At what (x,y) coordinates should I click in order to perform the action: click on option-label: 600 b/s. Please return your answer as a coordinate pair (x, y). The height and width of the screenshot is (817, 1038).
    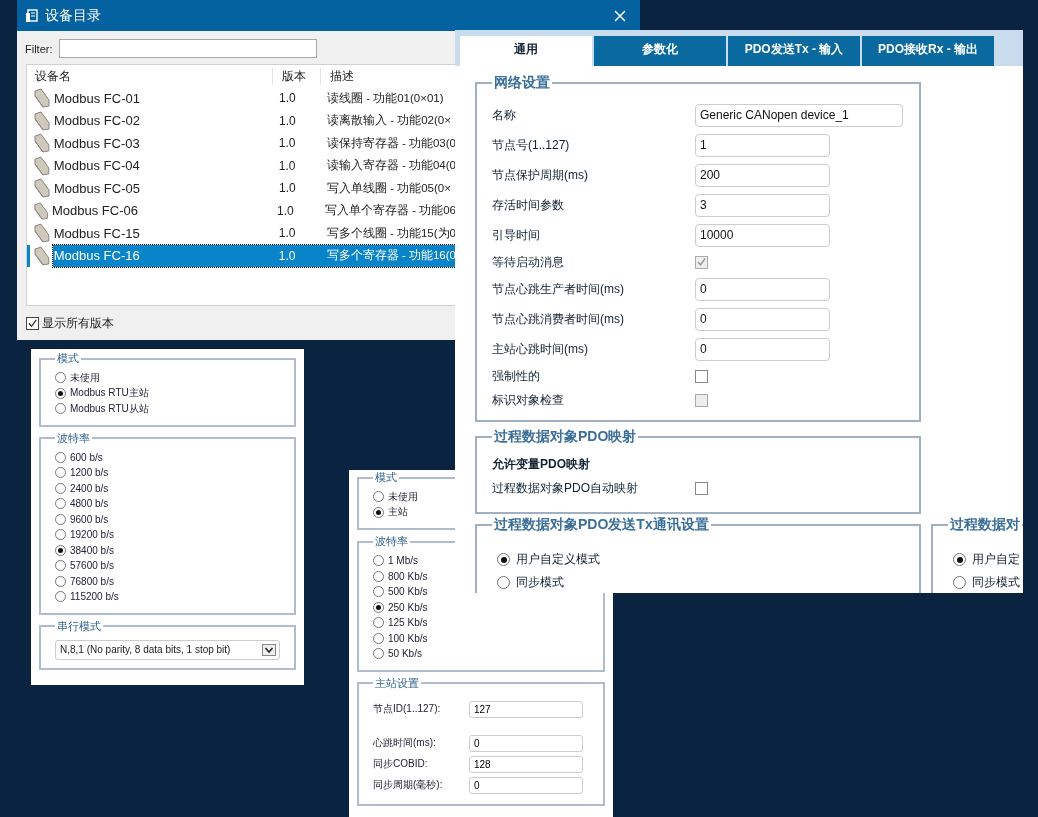
    Looking at the image, I should click on (86, 457).